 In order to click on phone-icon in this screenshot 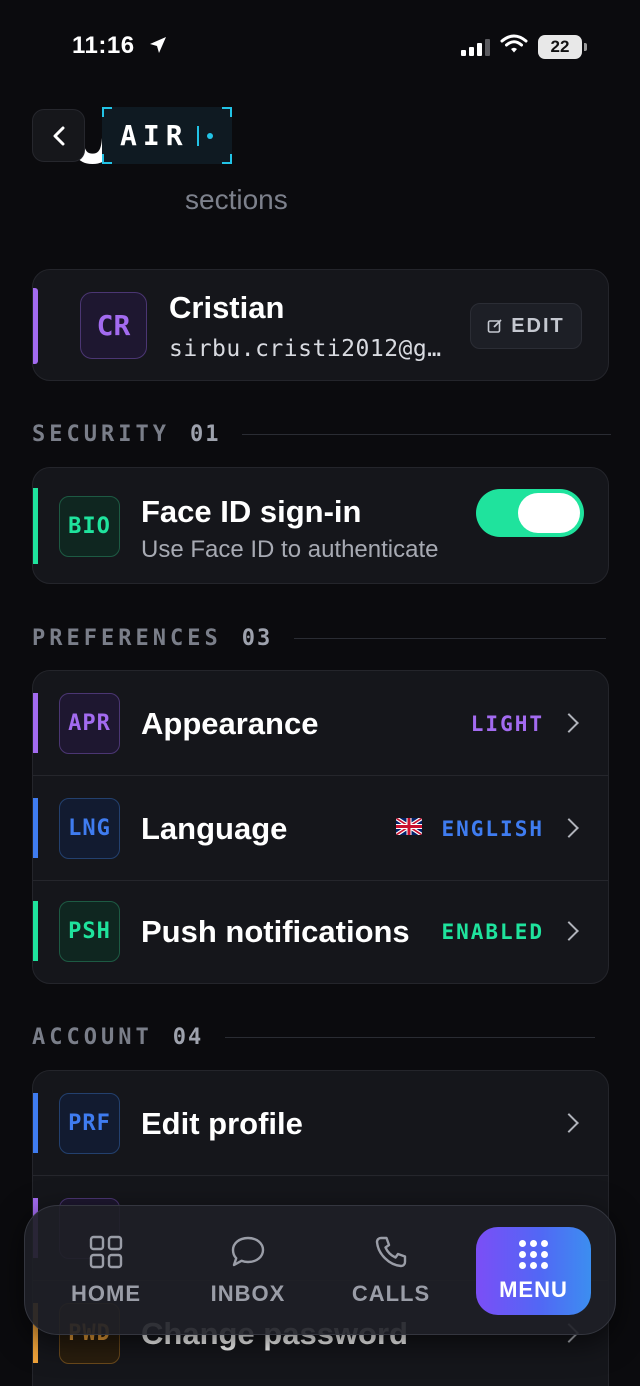, I will do `click(391, 1252)`.